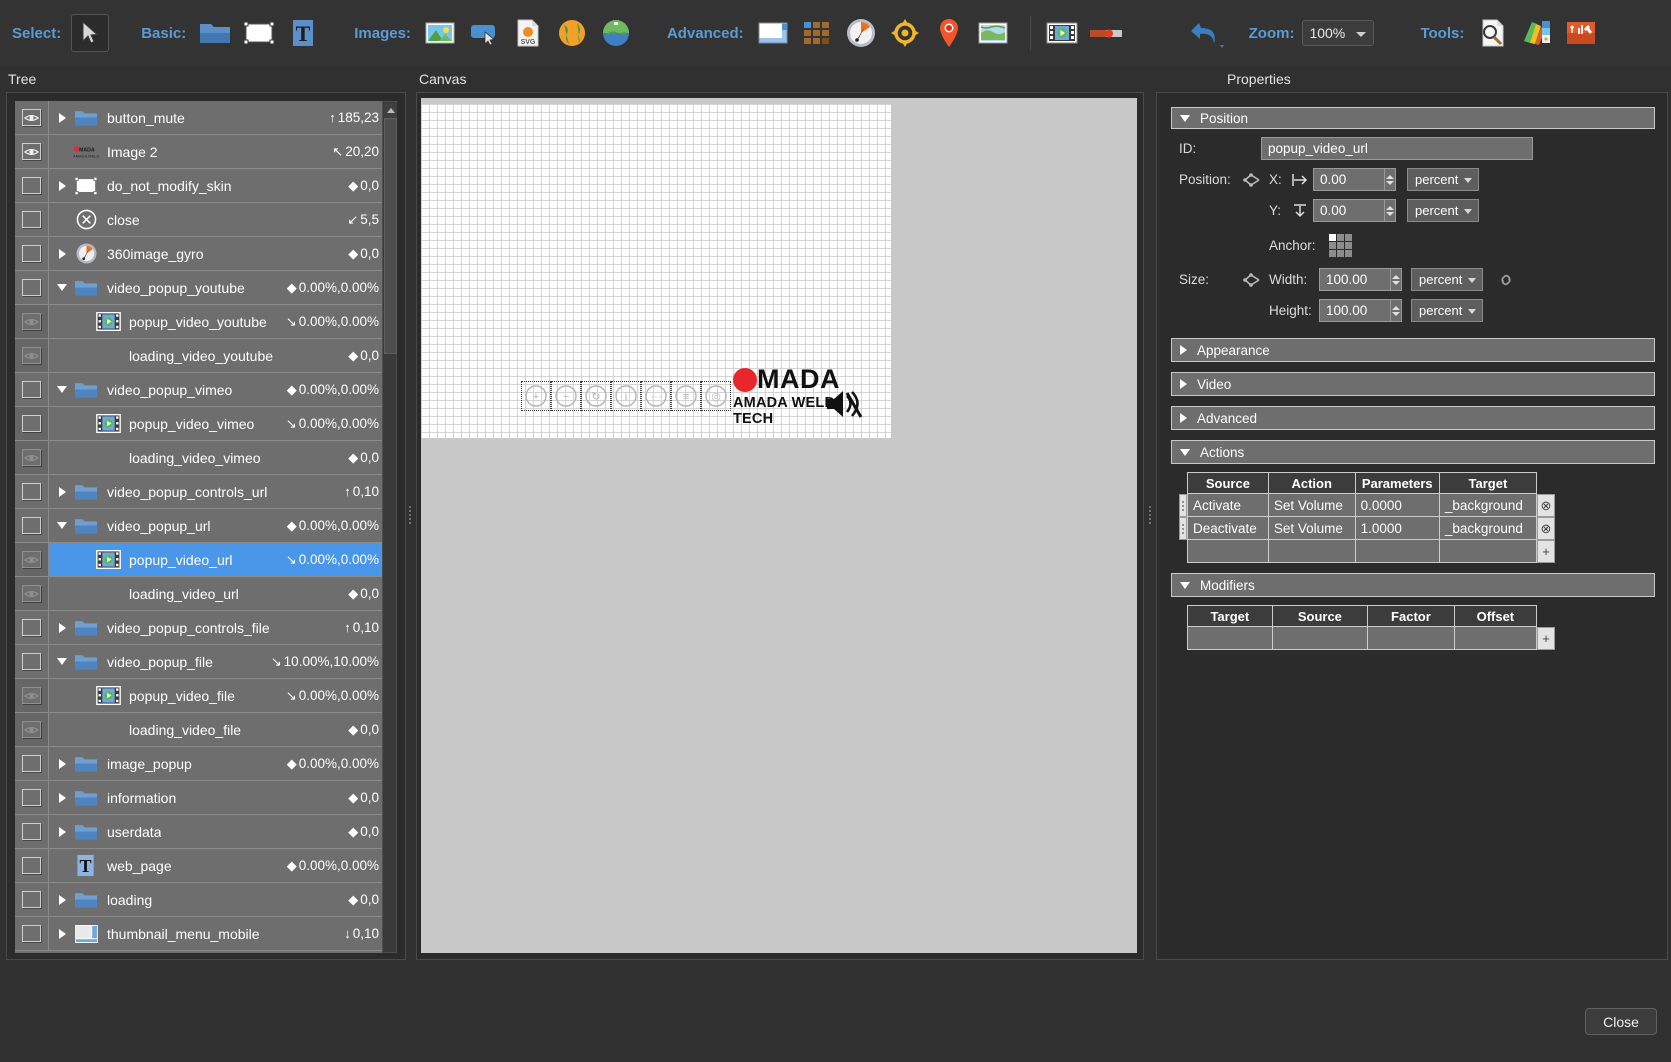  Describe the element at coordinates (484, 33) in the screenshot. I see `button-icon` at that location.